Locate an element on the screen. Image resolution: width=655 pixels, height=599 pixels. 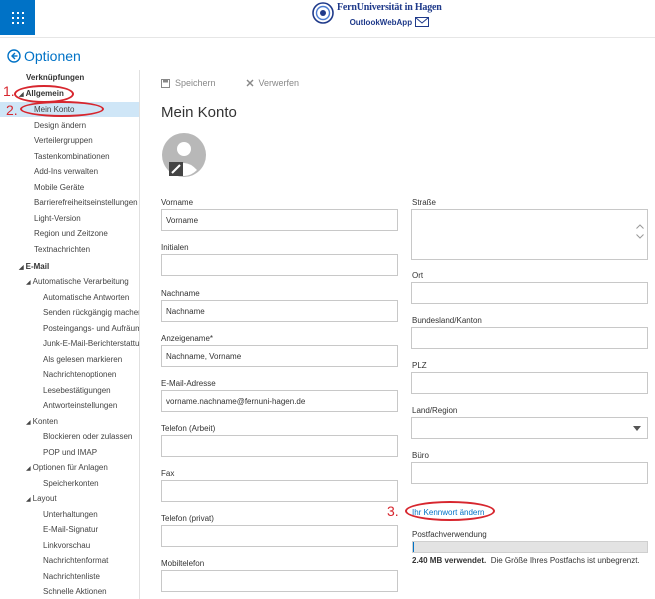
sidebar-item-label: Optionen für Anlagen is located at coordinates (70, 467).